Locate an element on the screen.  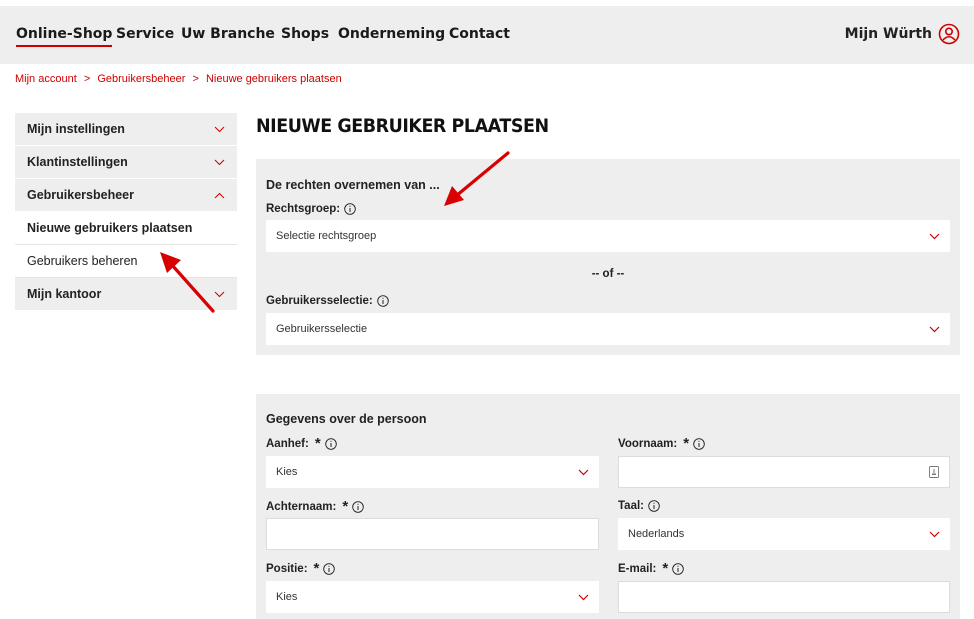
sidebar-item-label: Mijn instellingen is located at coordinates (76, 129).